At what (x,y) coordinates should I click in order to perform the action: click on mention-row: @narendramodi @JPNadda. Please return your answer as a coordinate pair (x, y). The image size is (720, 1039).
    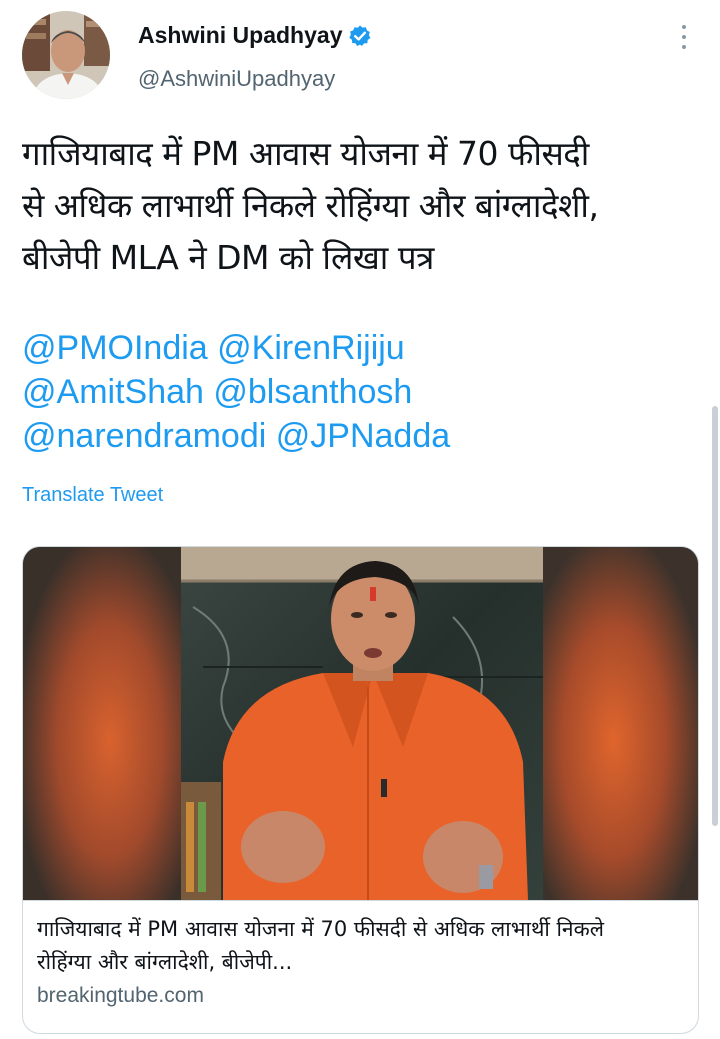
    Looking at the image, I should click on (362, 436).